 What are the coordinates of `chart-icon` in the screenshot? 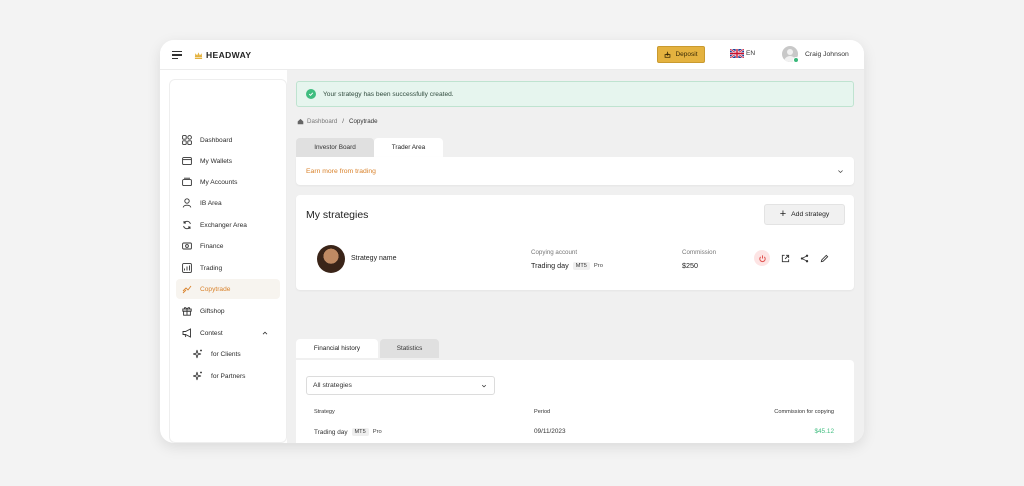 It's located at (187, 268).